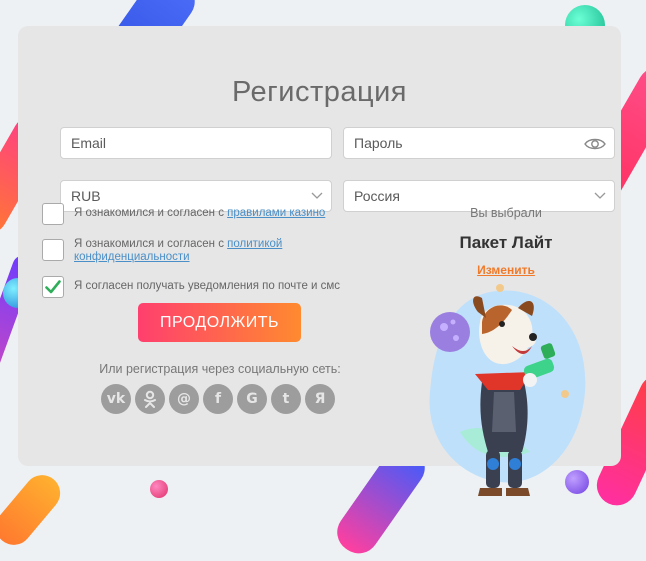  What do you see at coordinates (320, 399) in the screenshot?
I see `yandex-icon: Я` at bounding box center [320, 399].